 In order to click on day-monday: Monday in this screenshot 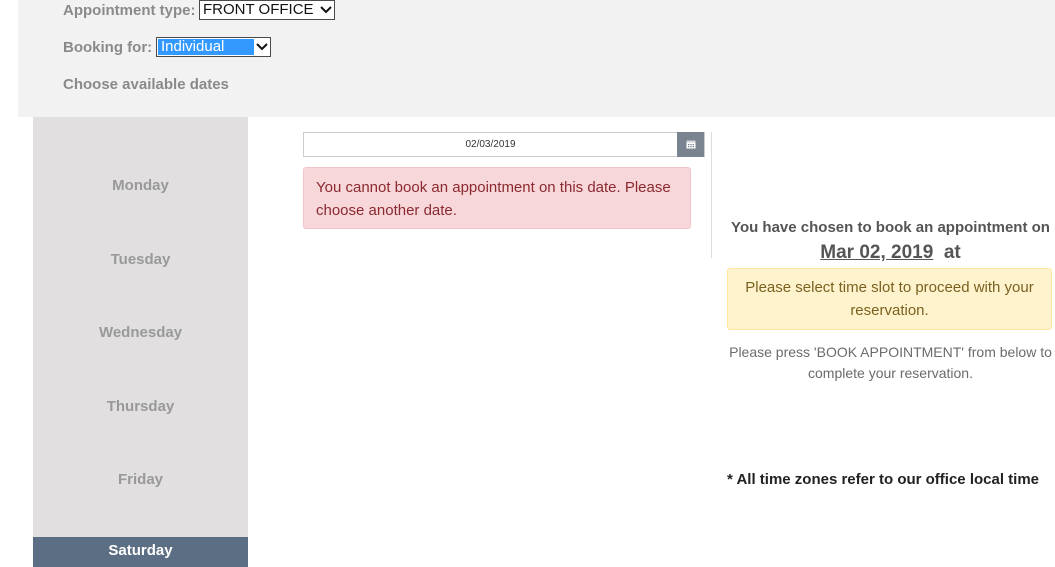, I will do `click(140, 185)`.